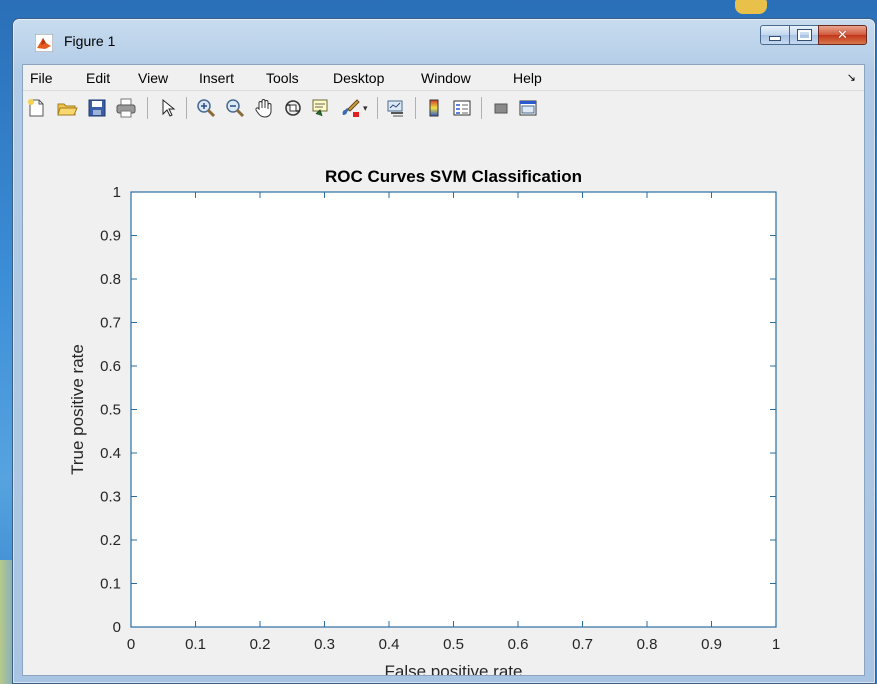  I want to click on y-tick-label: 0.1, so click(110, 584).